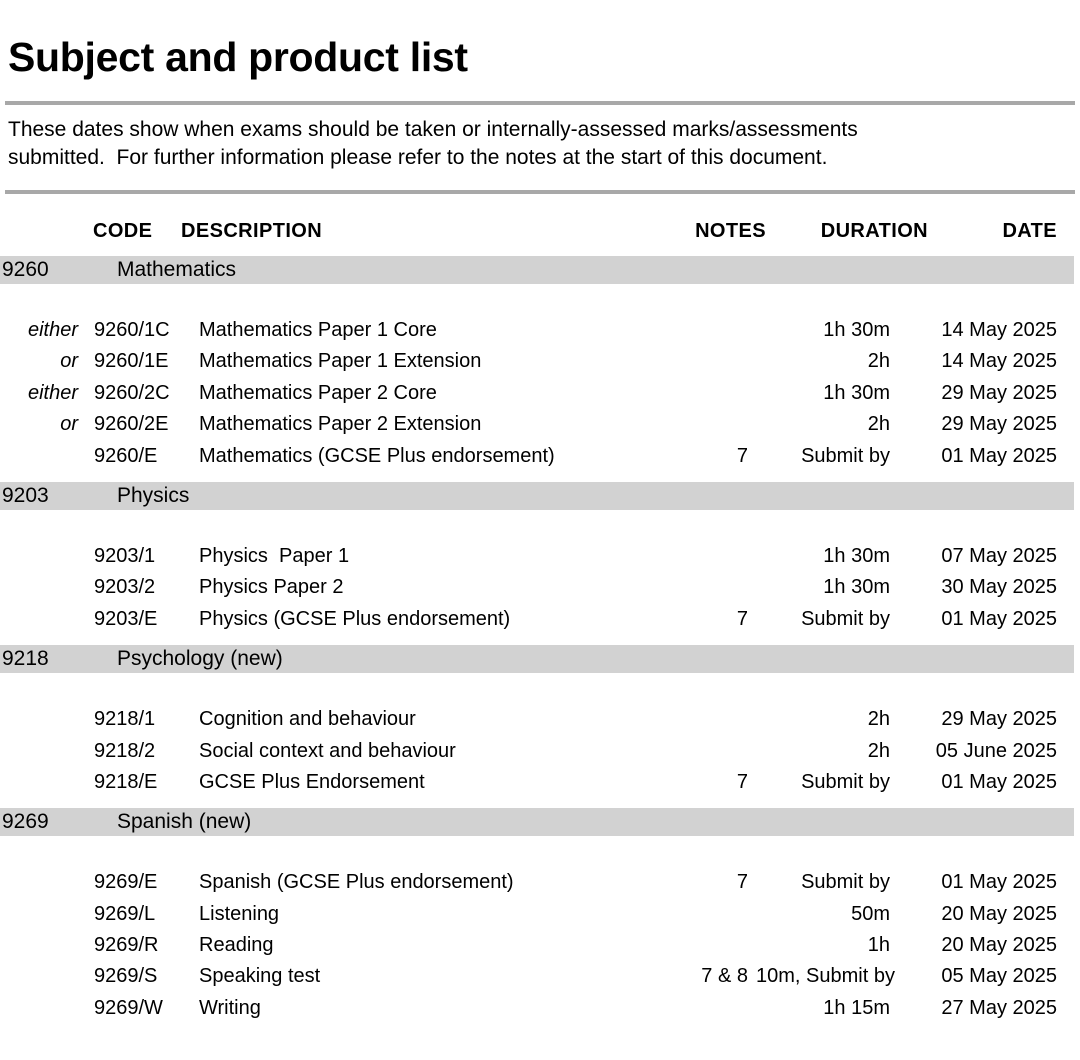 The image size is (1080, 1060). What do you see at coordinates (540, 587) in the screenshot?
I see `table-row: 9203/2 Physics Paper 2 1h 30m 30 May 2025` at bounding box center [540, 587].